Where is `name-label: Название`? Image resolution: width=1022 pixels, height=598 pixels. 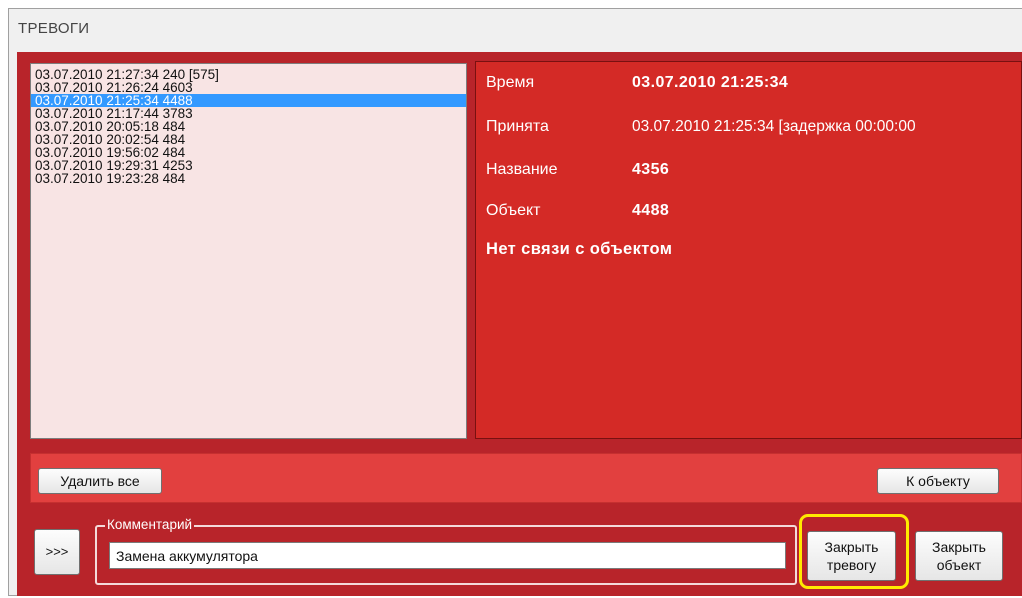 name-label: Название is located at coordinates (522, 169).